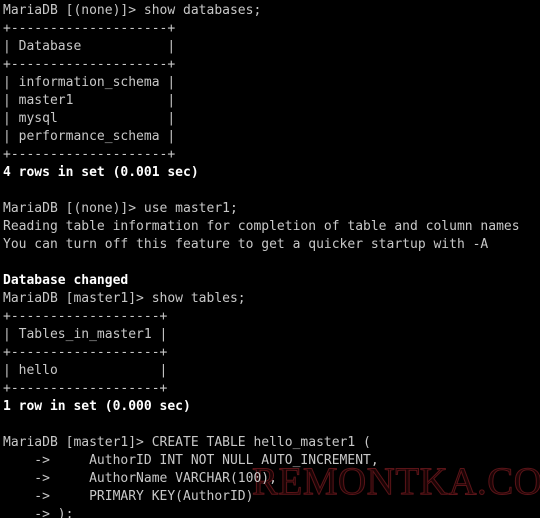 This screenshot has width=540, height=518. Describe the element at coordinates (120, 208) in the screenshot. I see `terminal-line: MariaDB [(none)]> use master1;` at that location.